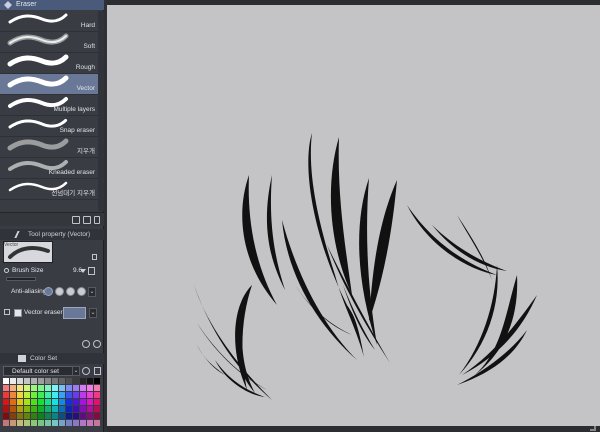 The height and width of the screenshot is (432, 600). I want to click on brush-item-line-eraser: 선넘대기 지우개, so click(49, 189).